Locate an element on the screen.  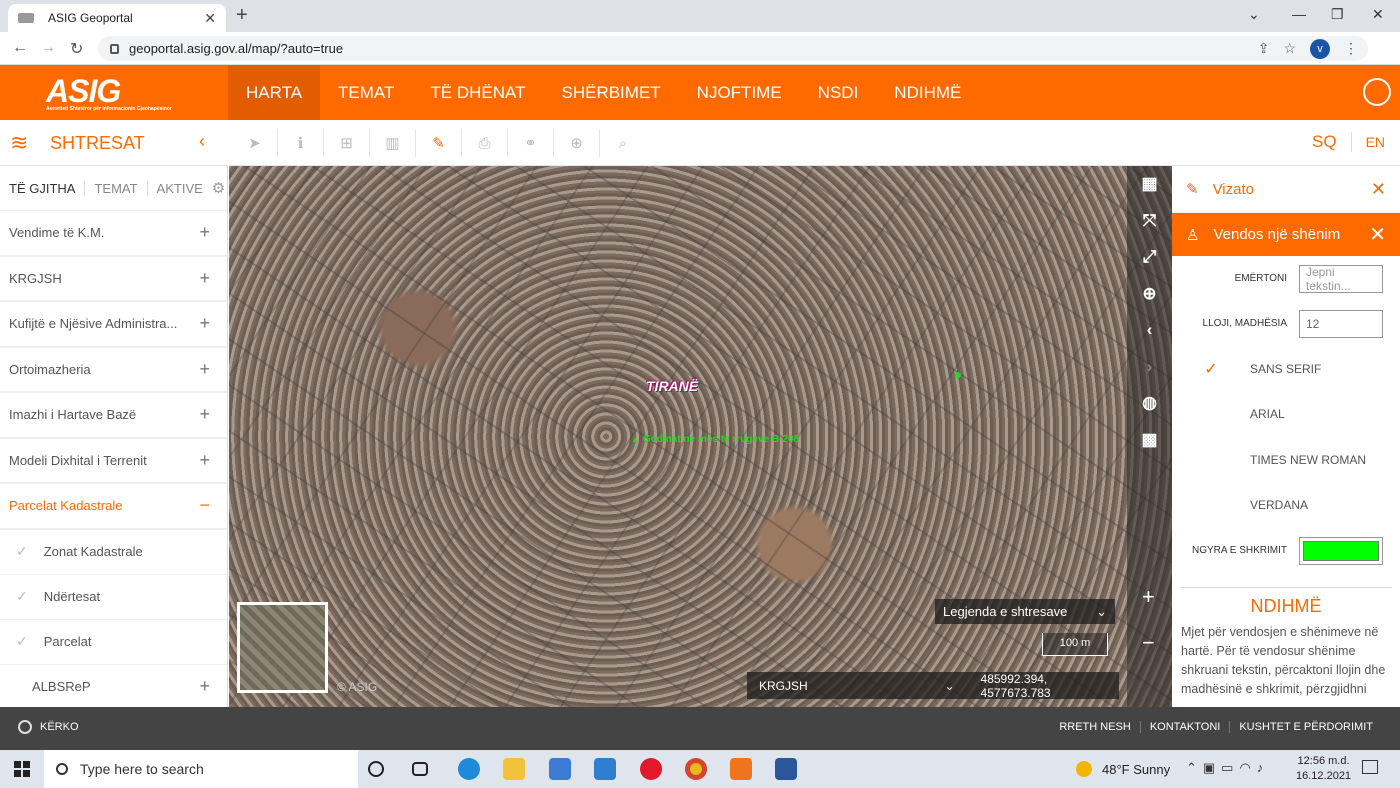
layer-group-parcelat: Parcelat Kadastrale − is located at coordinates (113, 507).